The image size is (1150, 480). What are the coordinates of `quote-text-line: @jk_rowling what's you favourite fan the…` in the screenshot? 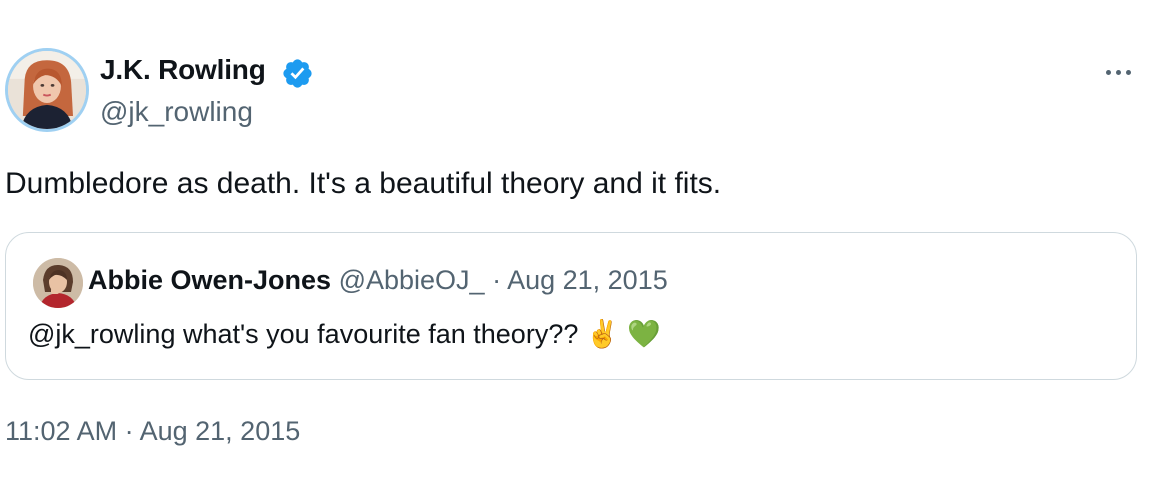 It's located at (344, 334).